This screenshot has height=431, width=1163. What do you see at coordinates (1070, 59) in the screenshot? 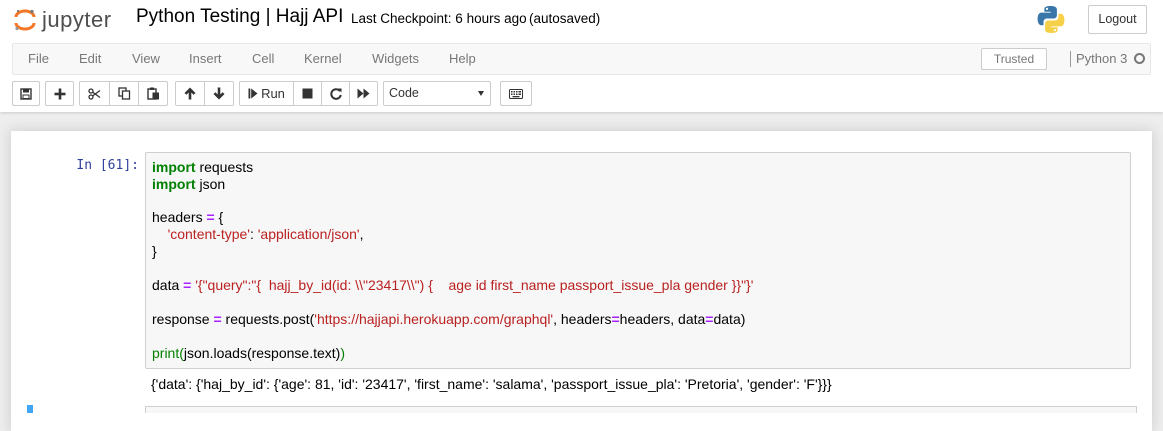
I see `kernel-divider` at bounding box center [1070, 59].